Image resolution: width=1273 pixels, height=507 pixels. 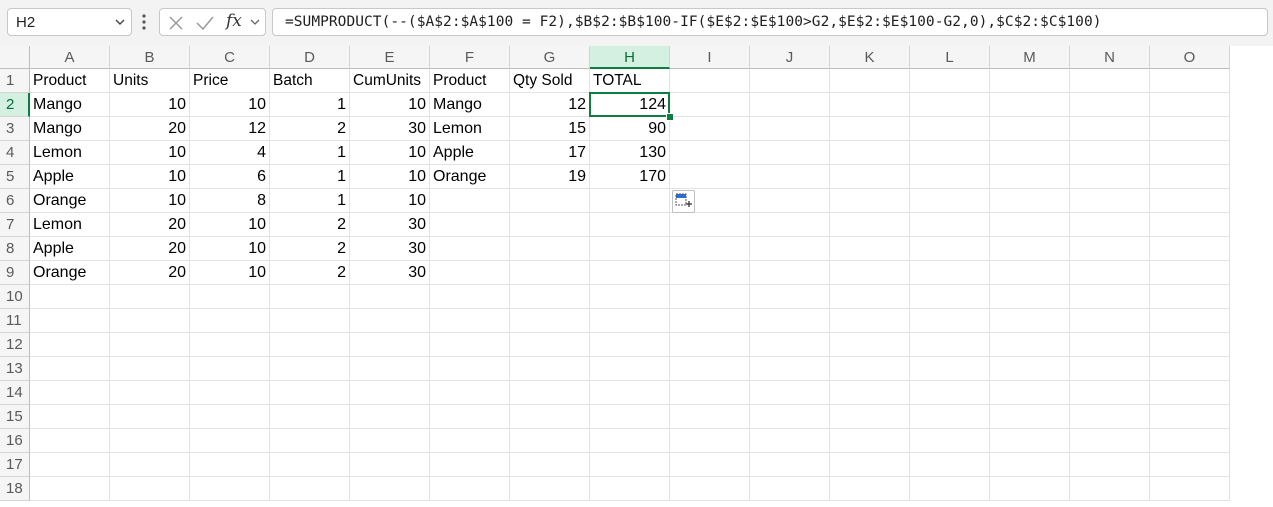 What do you see at coordinates (70, 465) in the screenshot?
I see `cell-a17` at bounding box center [70, 465].